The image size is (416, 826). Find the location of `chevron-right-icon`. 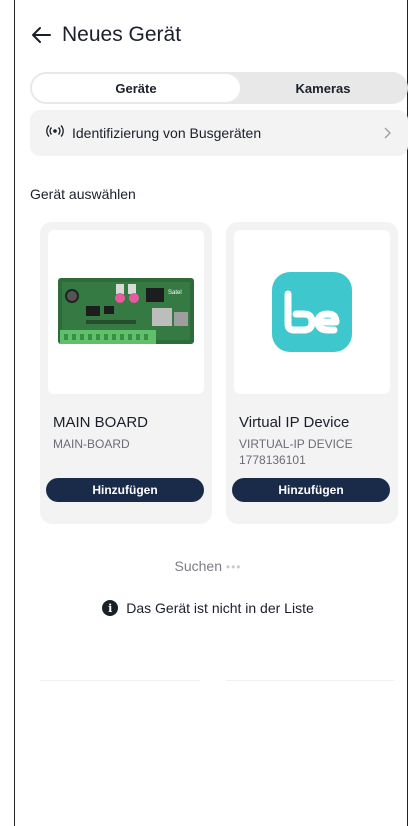

chevron-right-icon is located at coordinates (387, 133).